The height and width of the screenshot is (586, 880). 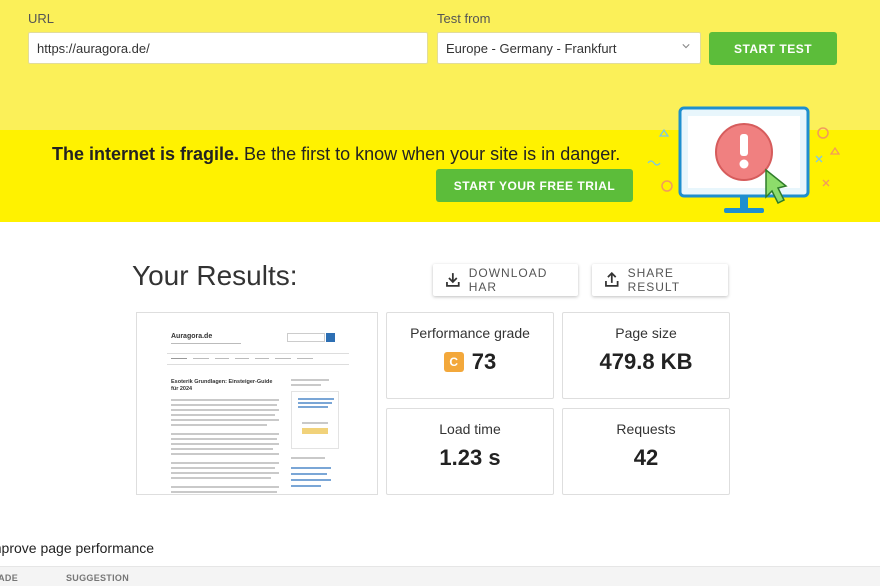 I want to click on requests-card: Requests 42, so click(x=646, y=451).